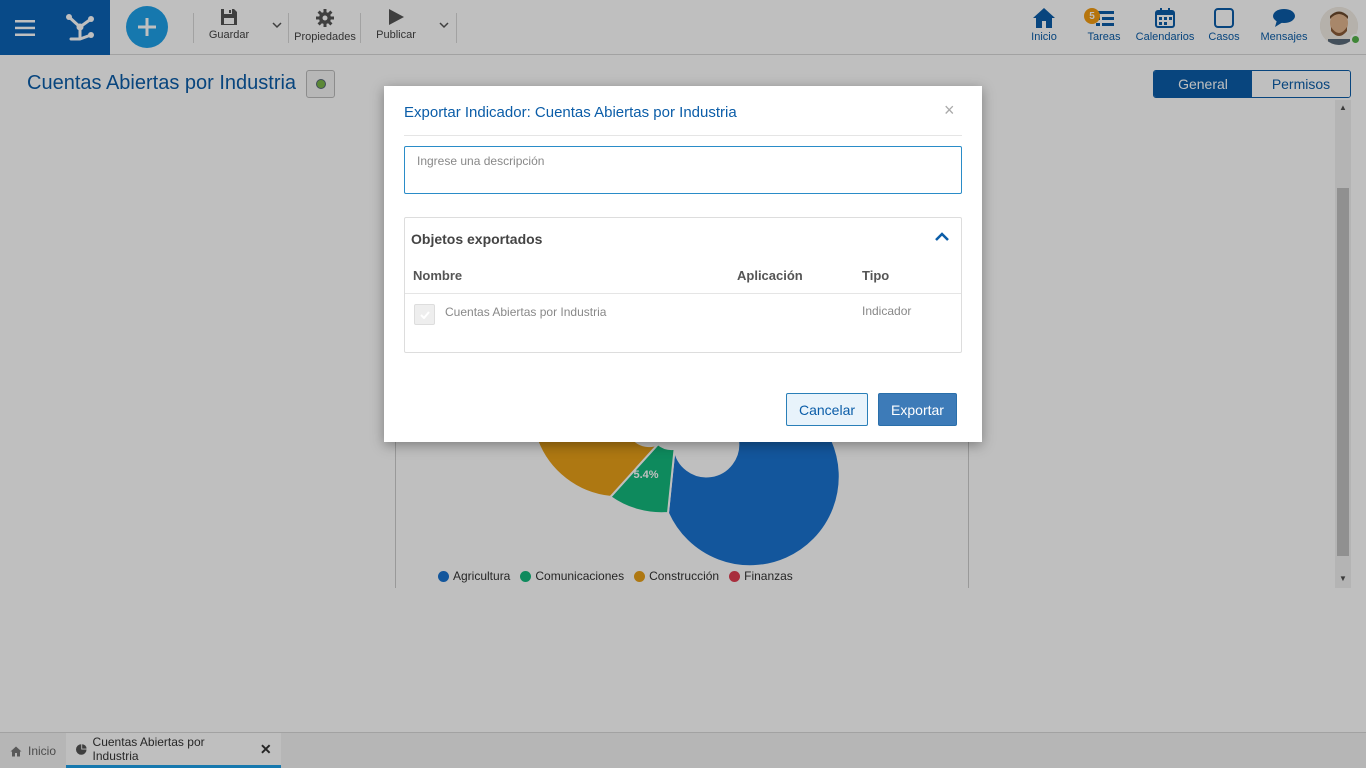 The height and width of the screenshot is (768, 1366). I want to click on panel-title: Objetos exportados, so click(477, 239).